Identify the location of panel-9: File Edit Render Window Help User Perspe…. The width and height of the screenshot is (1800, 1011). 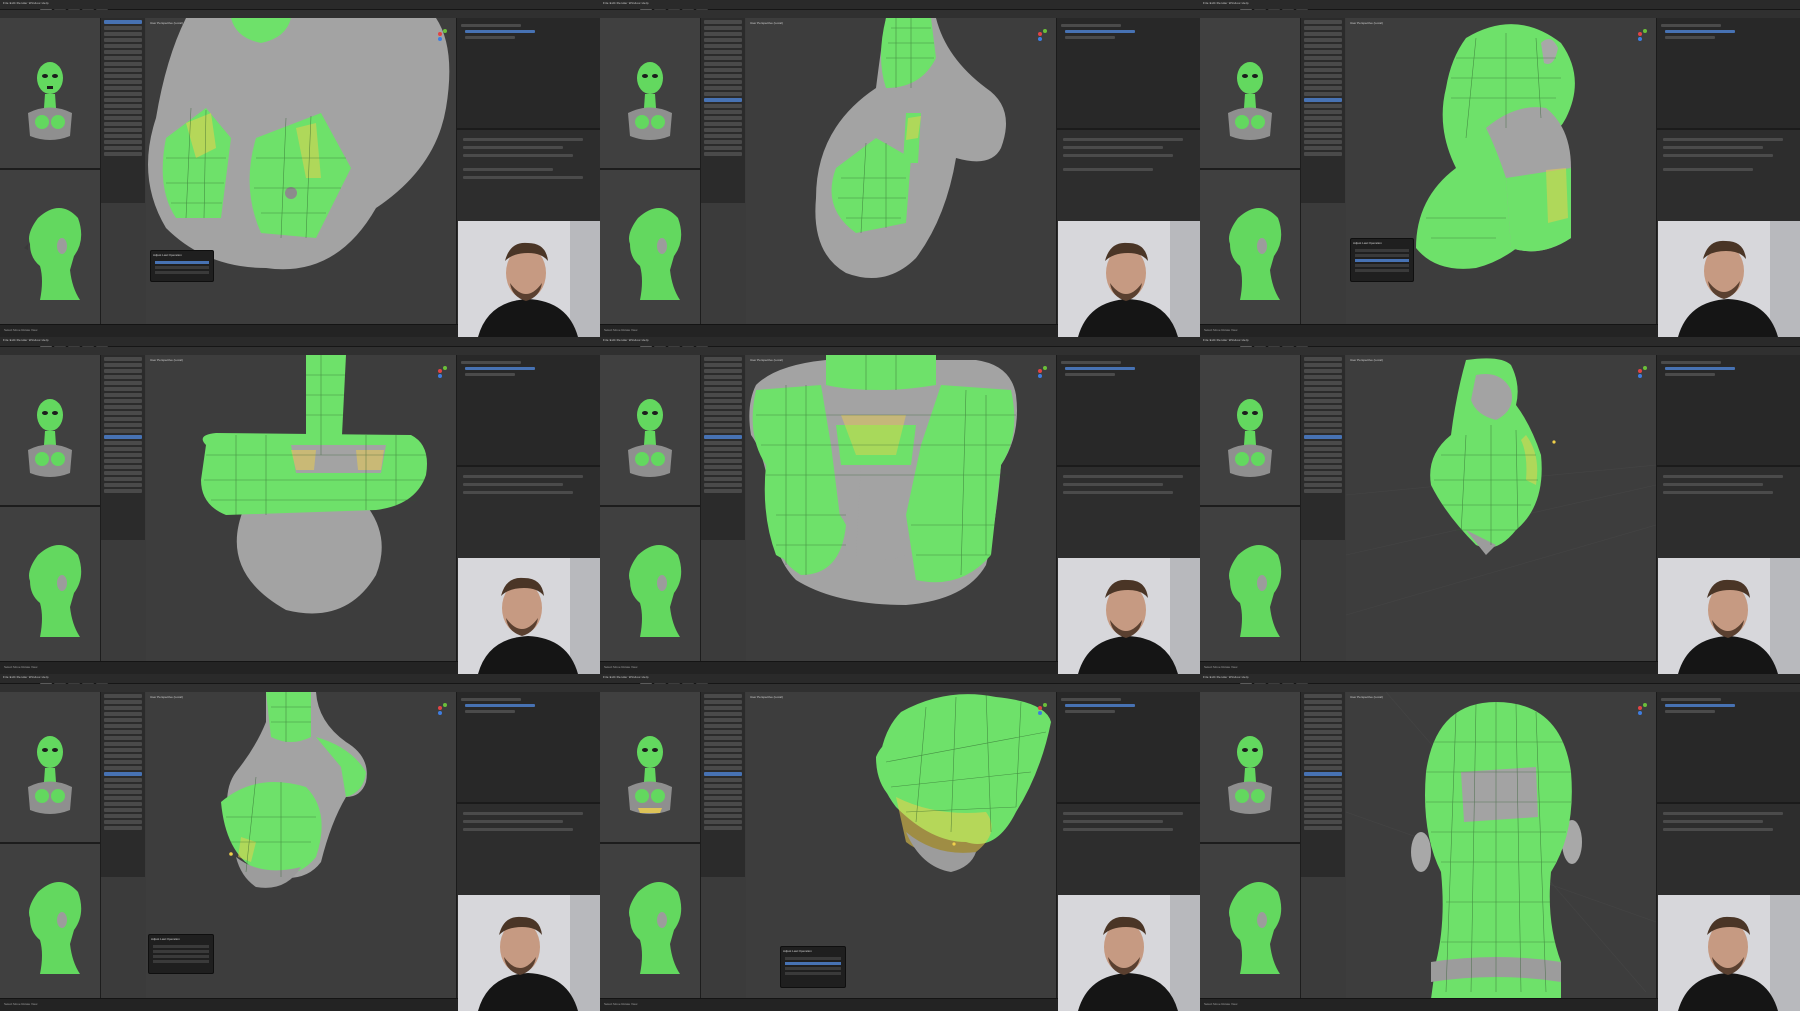
(1500, 842).